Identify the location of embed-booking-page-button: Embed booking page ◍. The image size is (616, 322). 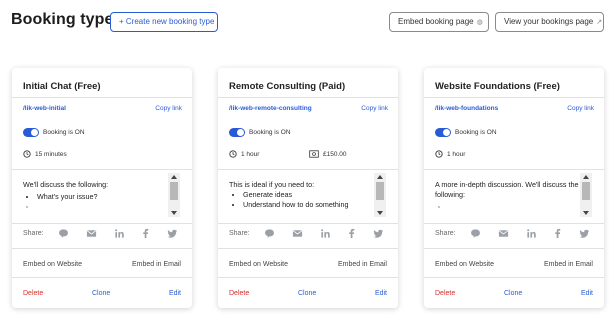
(439, 22).